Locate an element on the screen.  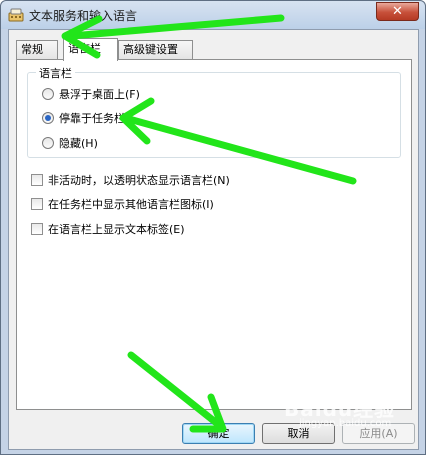
tab-advanced-key-settings: 高级键设置 is located at coordinates (155, 49).